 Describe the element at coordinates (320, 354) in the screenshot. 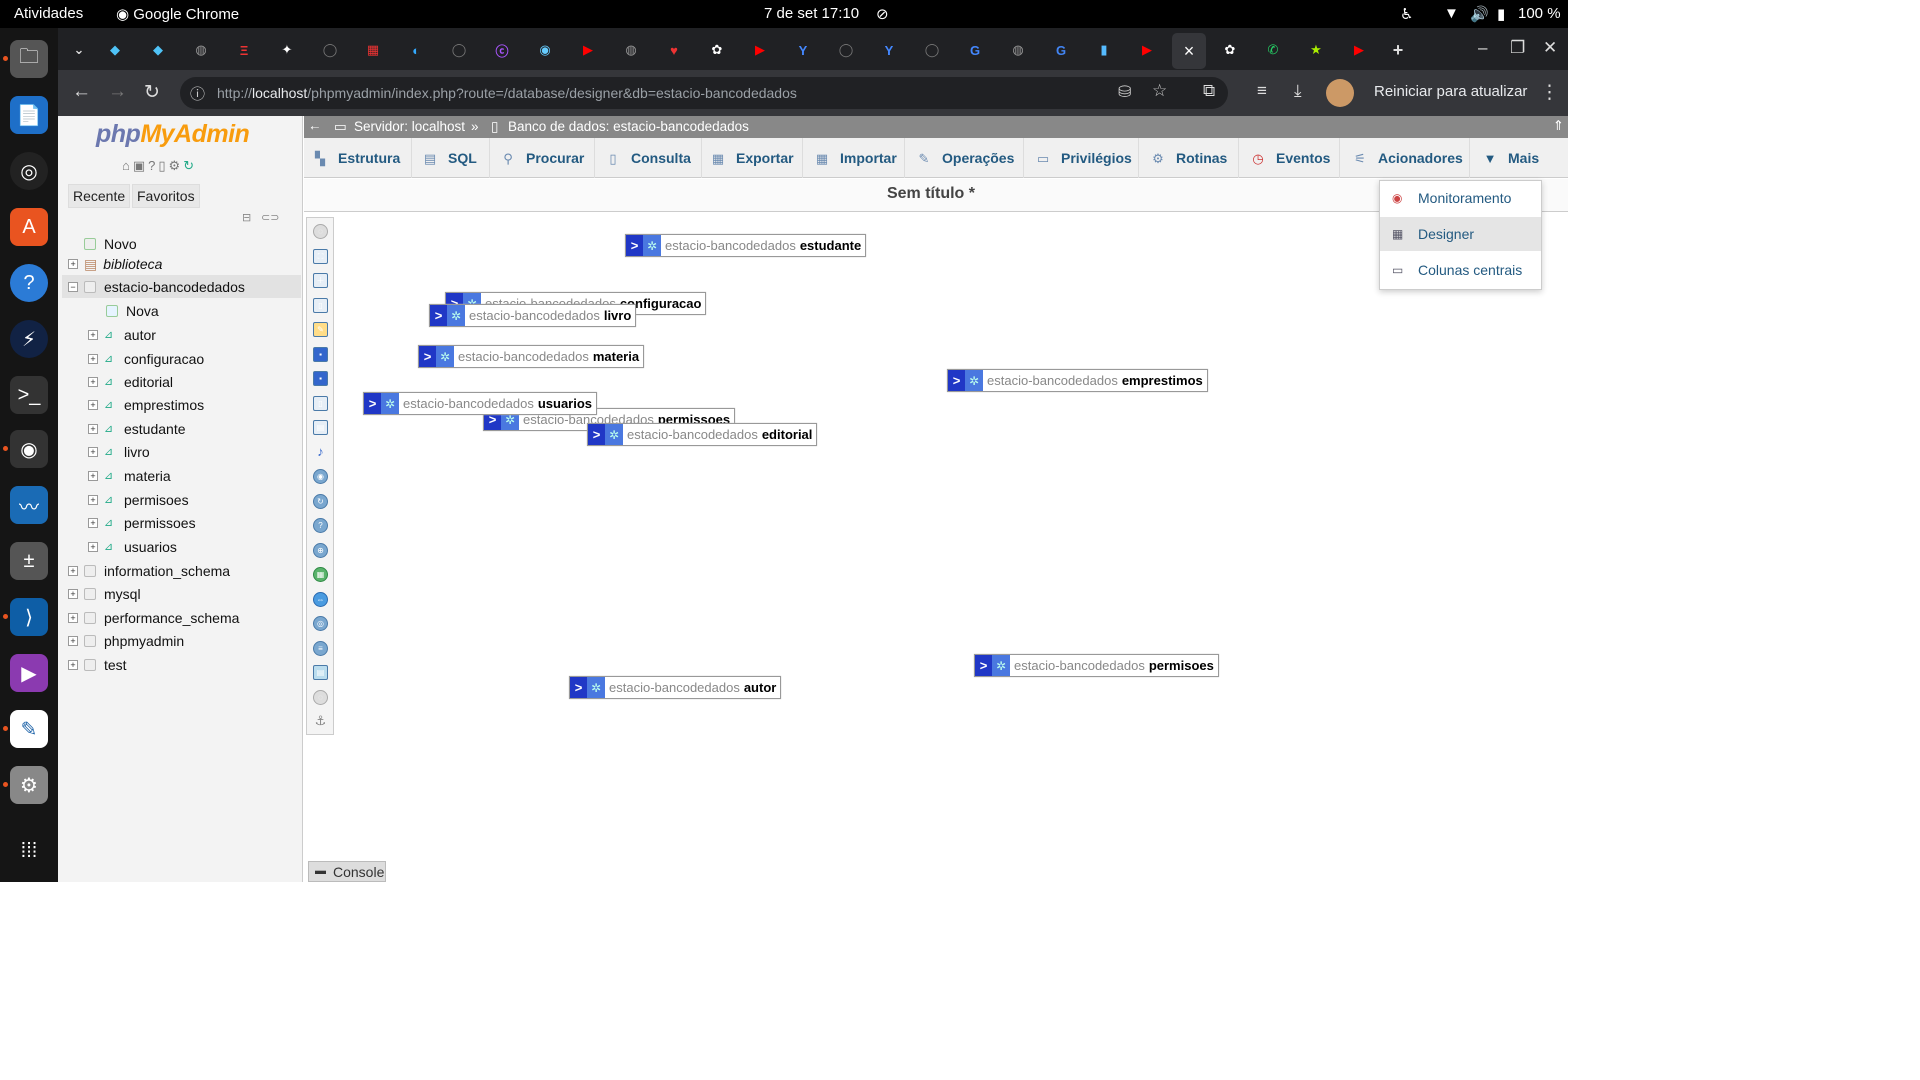

I see `save-icon: ▪` at that location.